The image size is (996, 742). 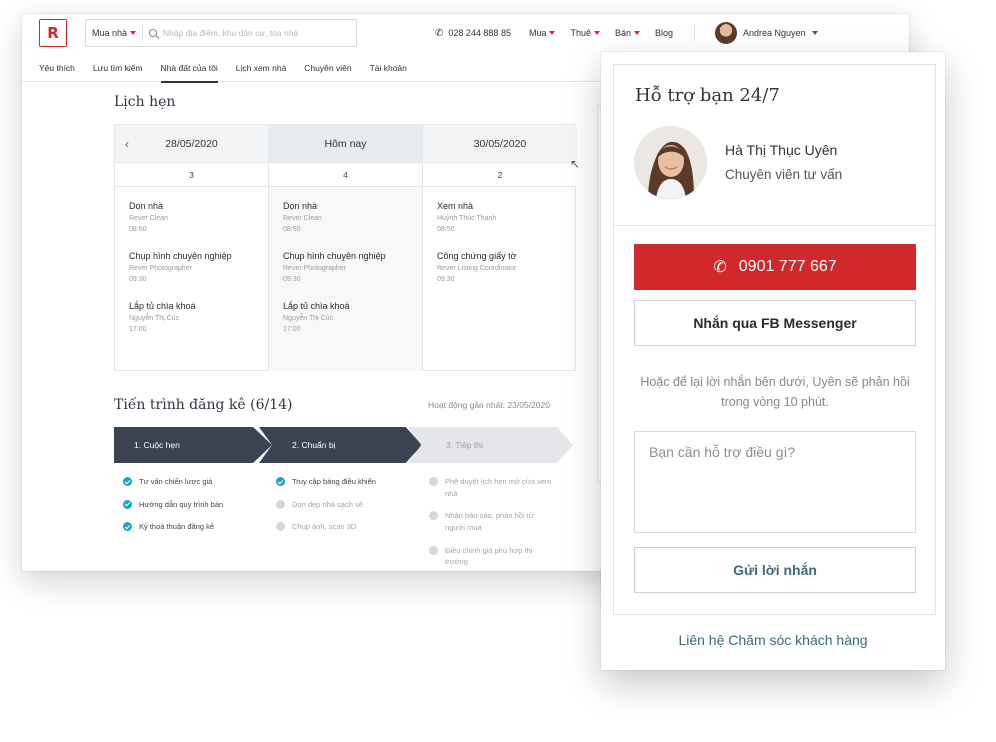 I want to click on nav-divider, so click(x=695, y=33).